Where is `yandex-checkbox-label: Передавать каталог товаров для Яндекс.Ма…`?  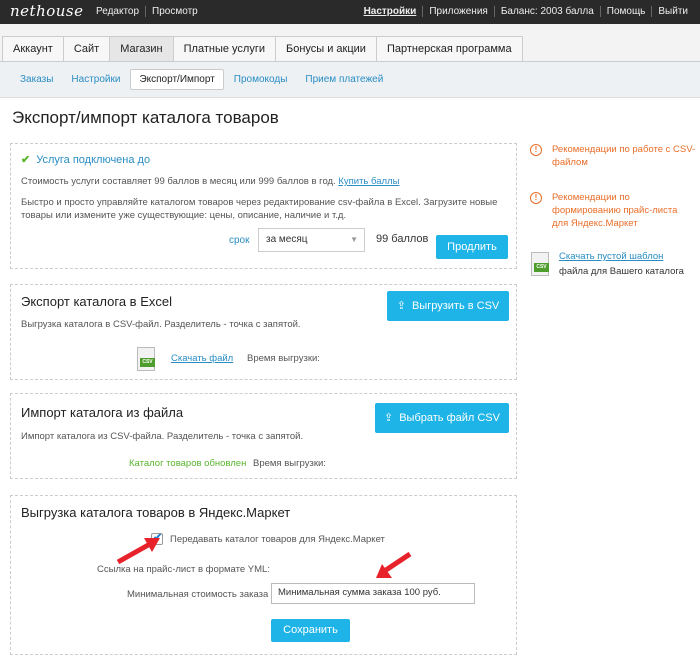 yandex-checkbox-label: Передавать каталог товаров для Яндекс.Ма… is located at coordinates (277, 539).